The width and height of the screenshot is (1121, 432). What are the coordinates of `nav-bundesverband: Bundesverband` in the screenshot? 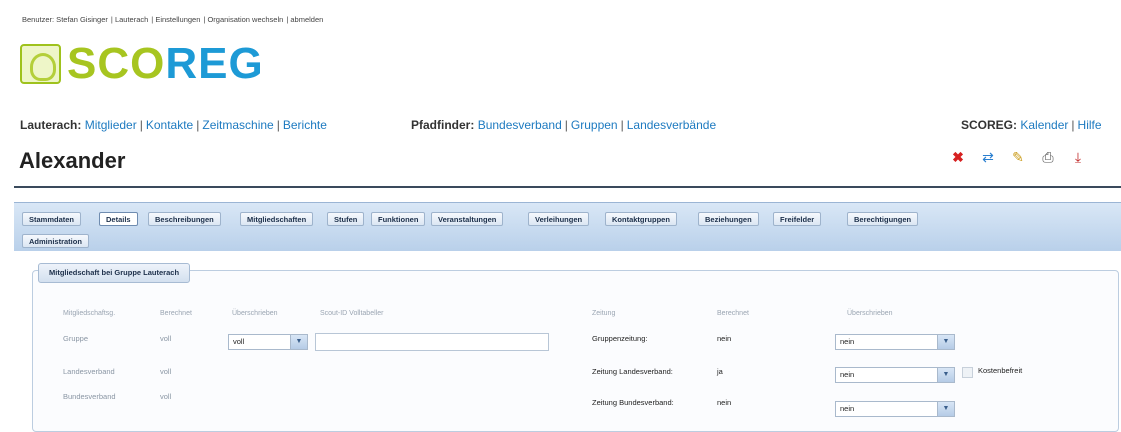 It's located at (520, 125).